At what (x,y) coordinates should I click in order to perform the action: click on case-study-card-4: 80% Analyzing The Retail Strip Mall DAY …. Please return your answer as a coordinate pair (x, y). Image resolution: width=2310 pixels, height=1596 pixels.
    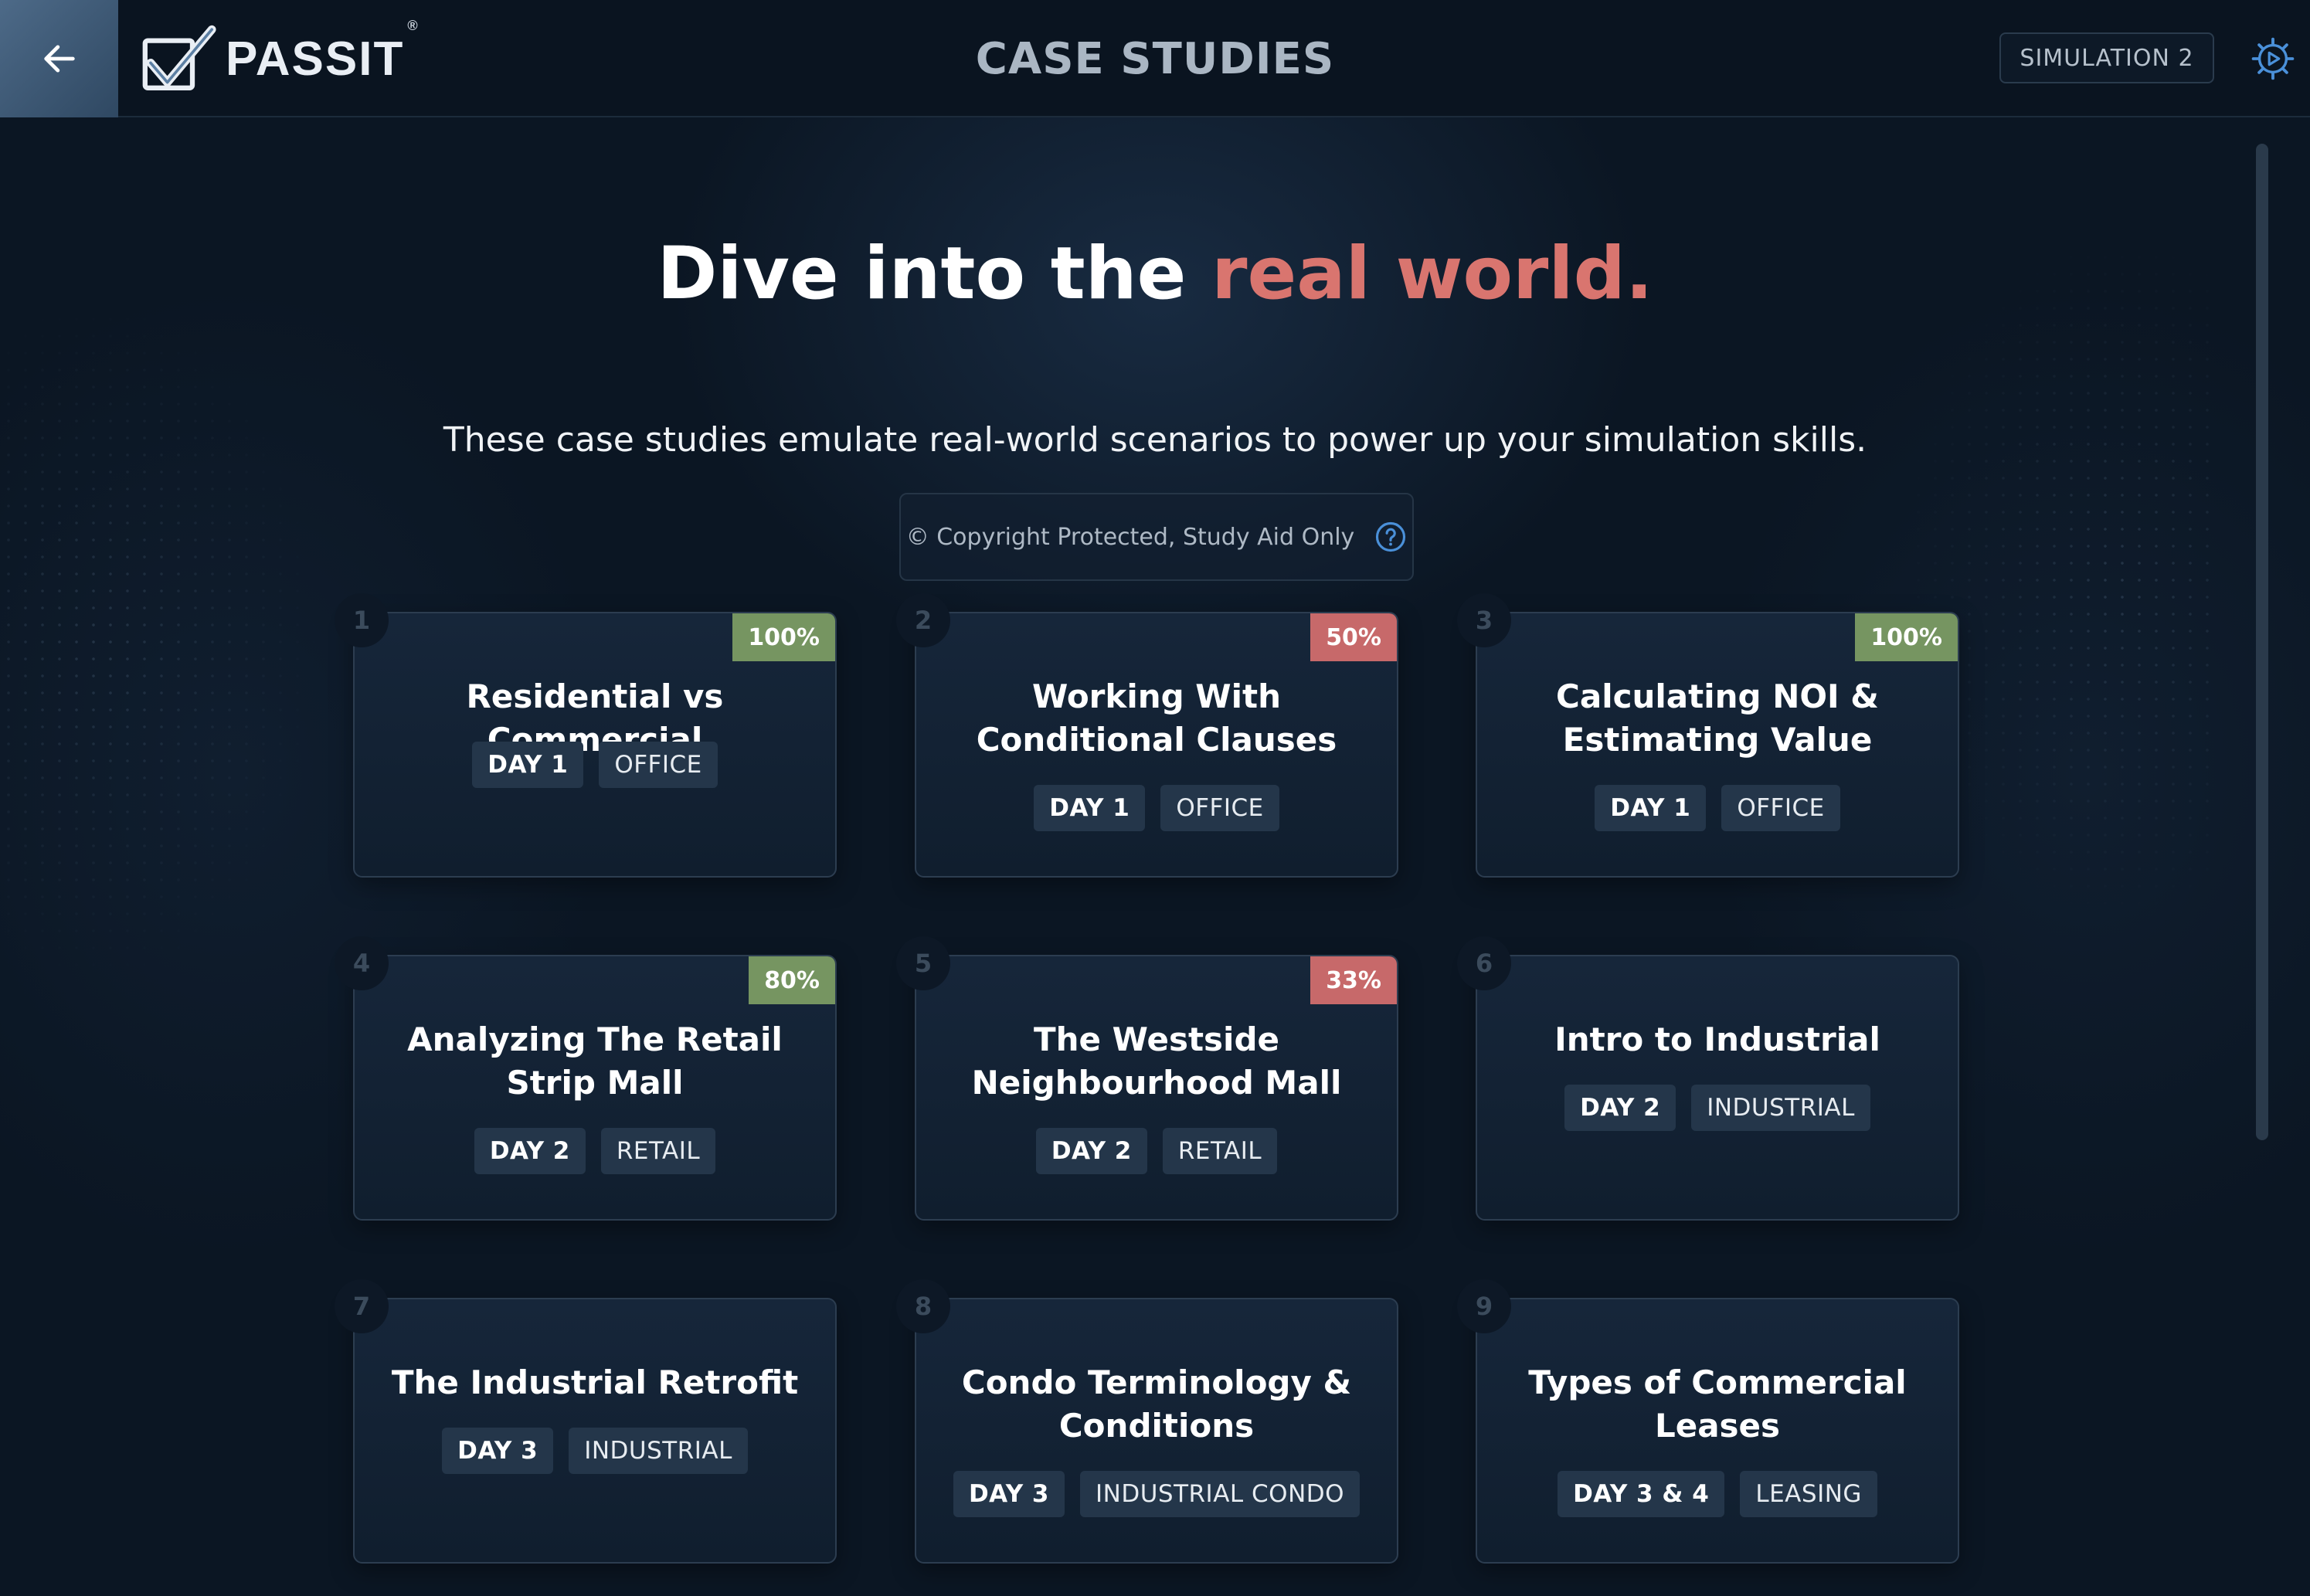
    Looking at the image, I should click on (595, 1088).